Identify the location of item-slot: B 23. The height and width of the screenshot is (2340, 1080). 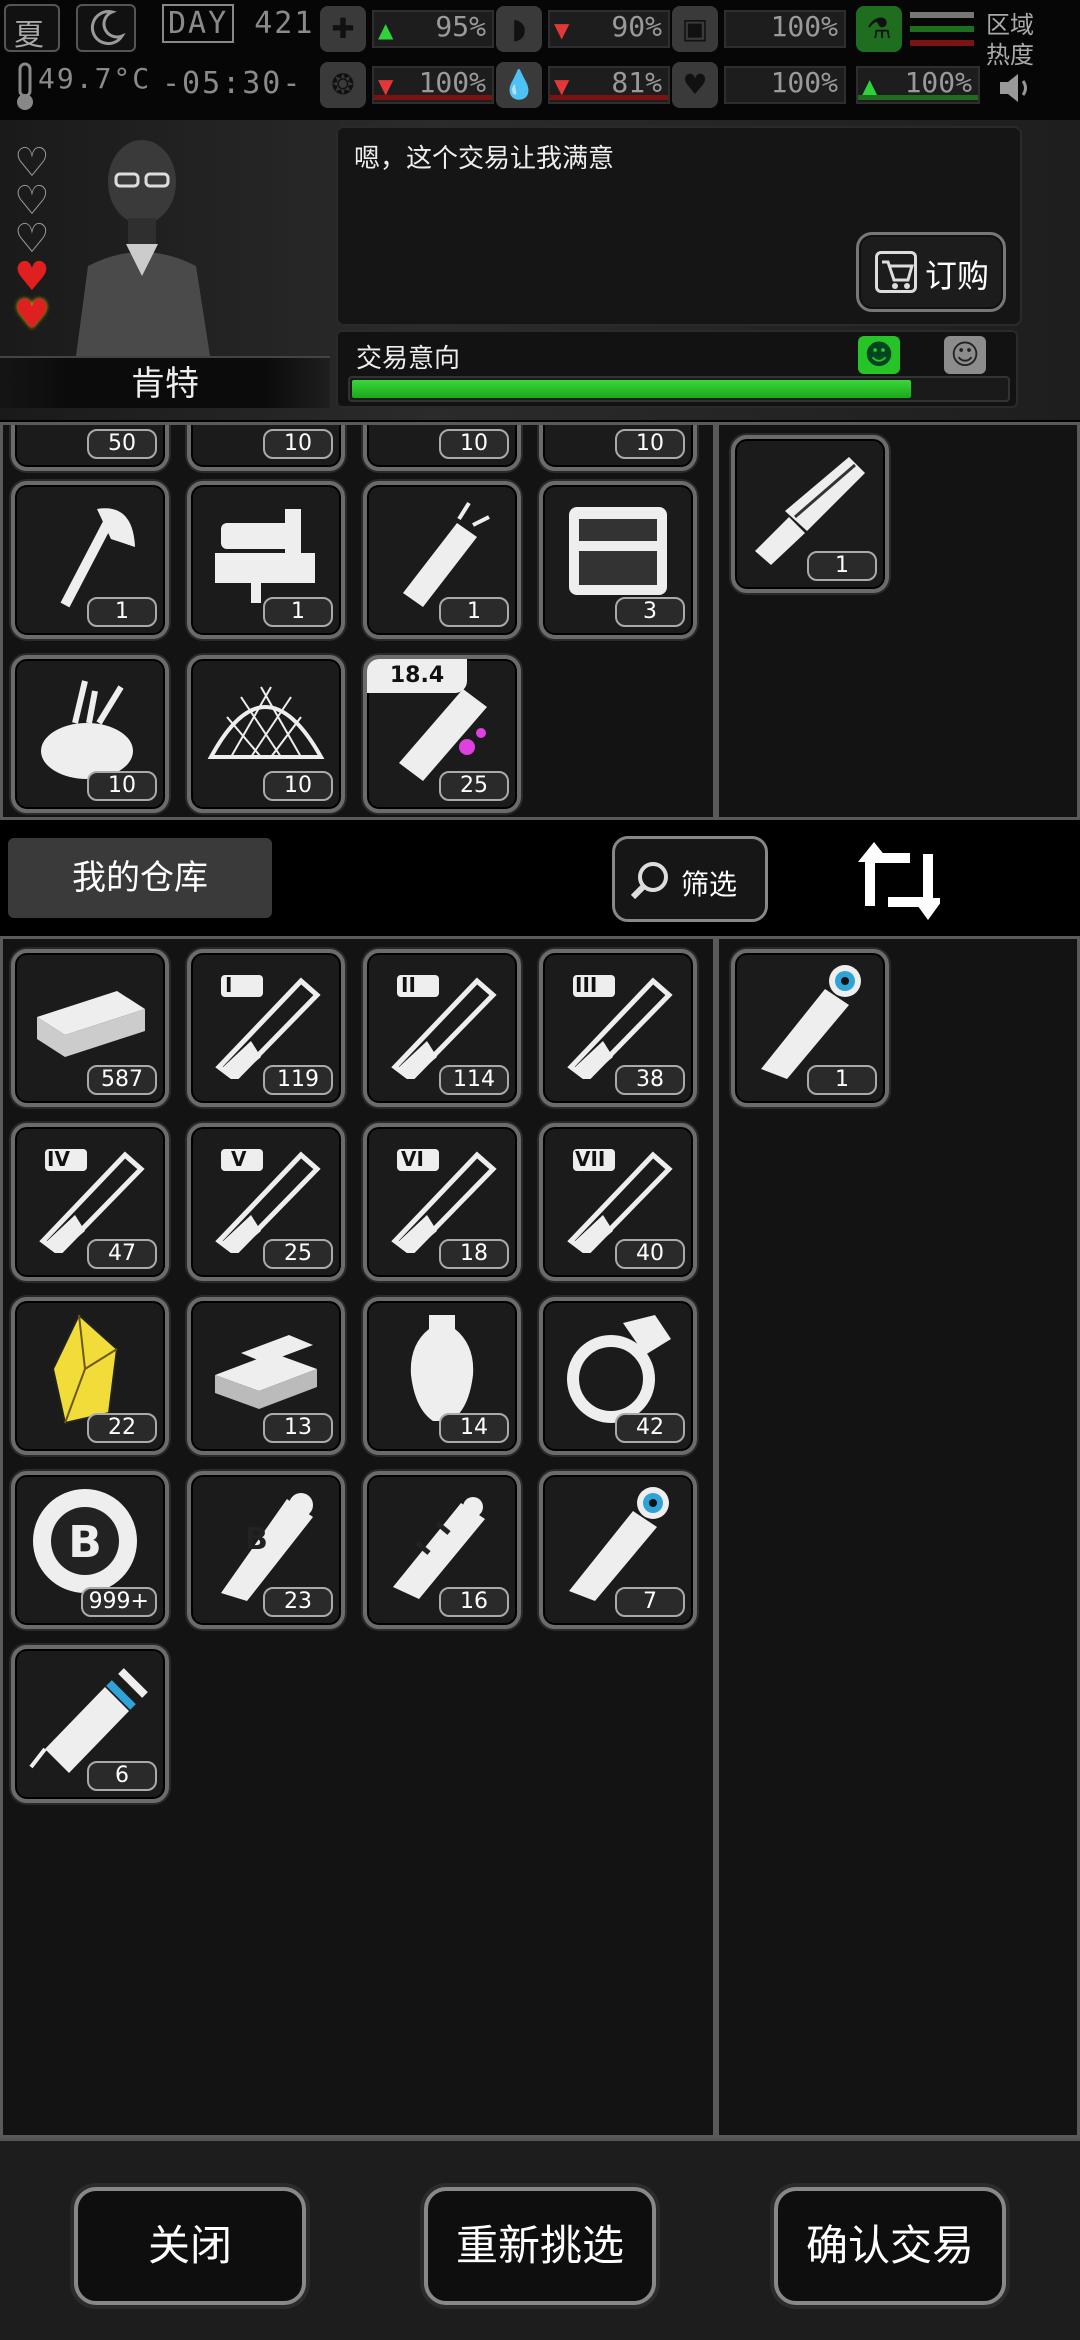
(266, 1550).